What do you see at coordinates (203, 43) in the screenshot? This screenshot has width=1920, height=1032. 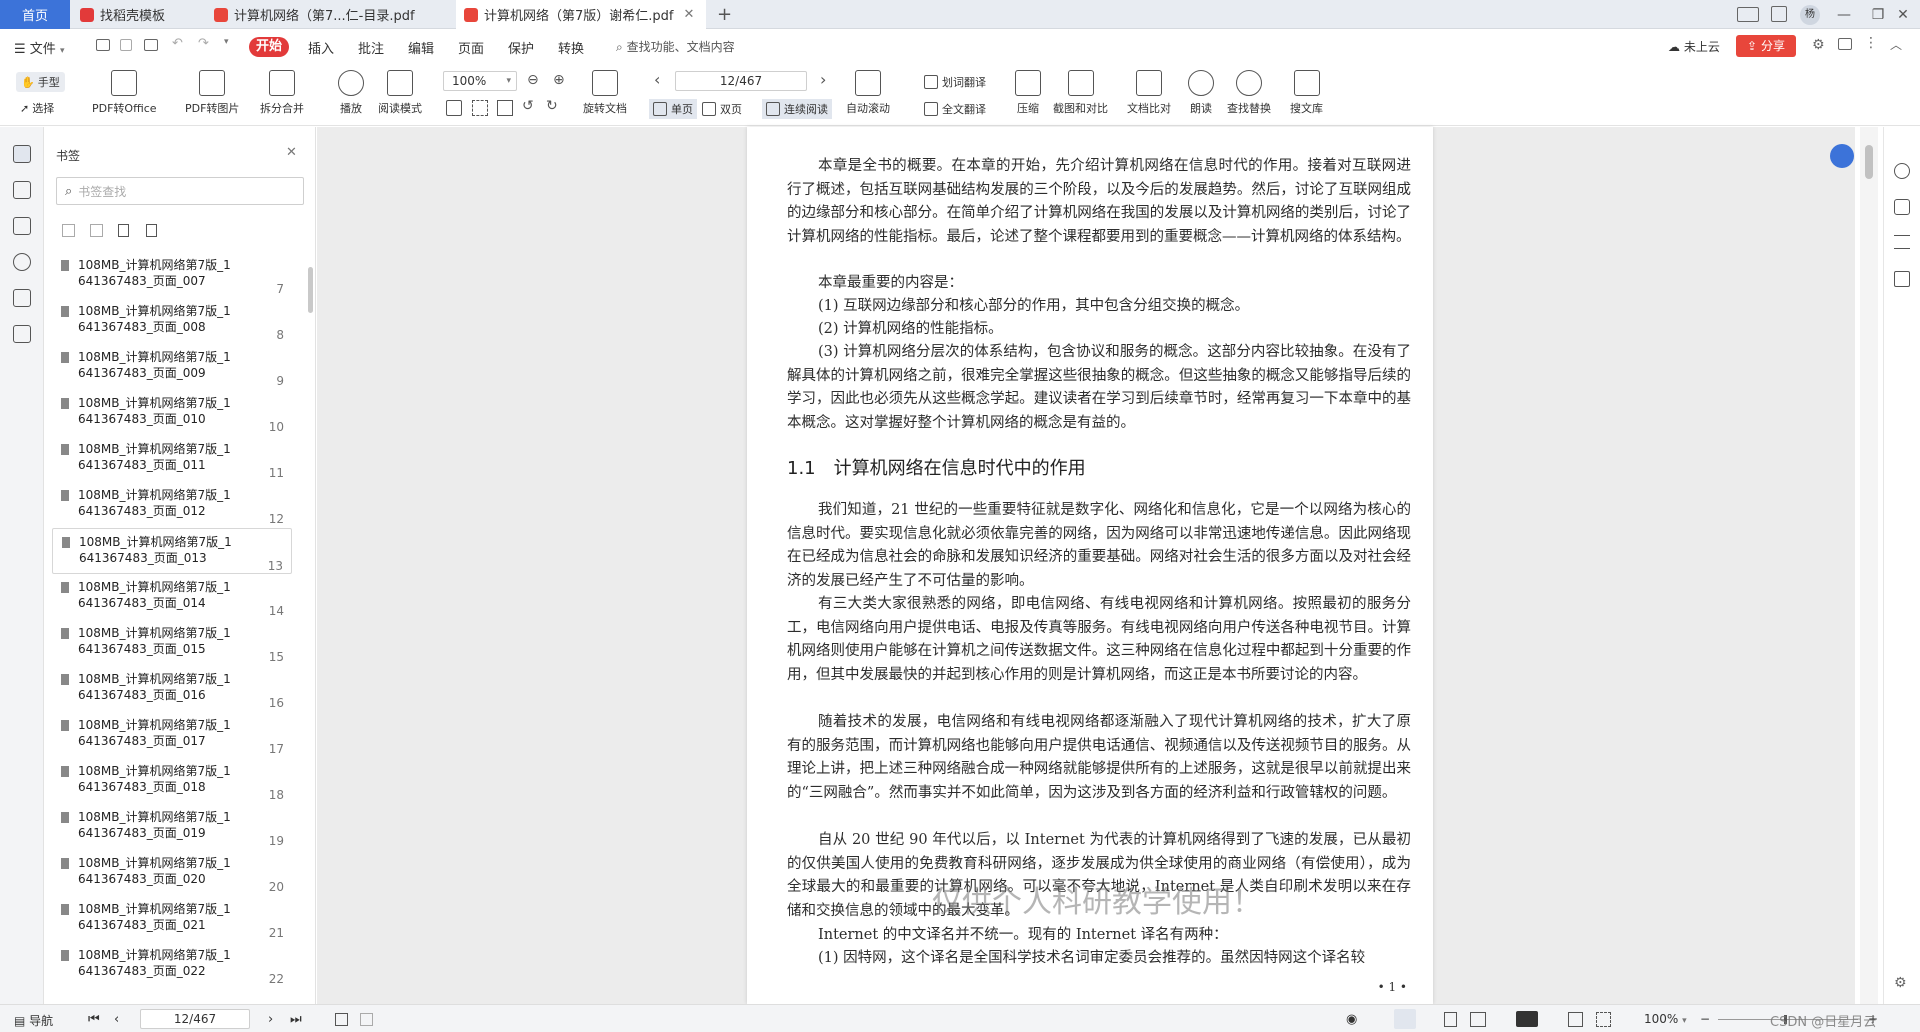 I see `redo-icon: ↷` at bounding box center [203, 43].